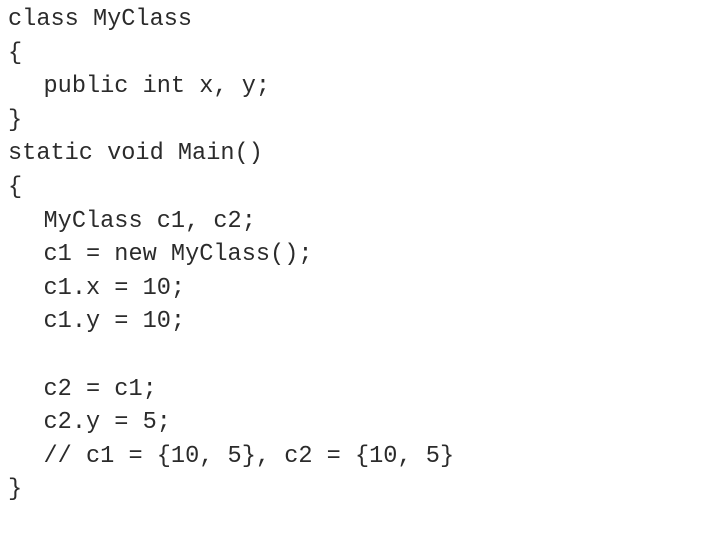  What do you see at coordinates (157, 87) in the screenshot?
I see `code-line-field-declaration: public int x, y;` at bounding box center [157, 87].